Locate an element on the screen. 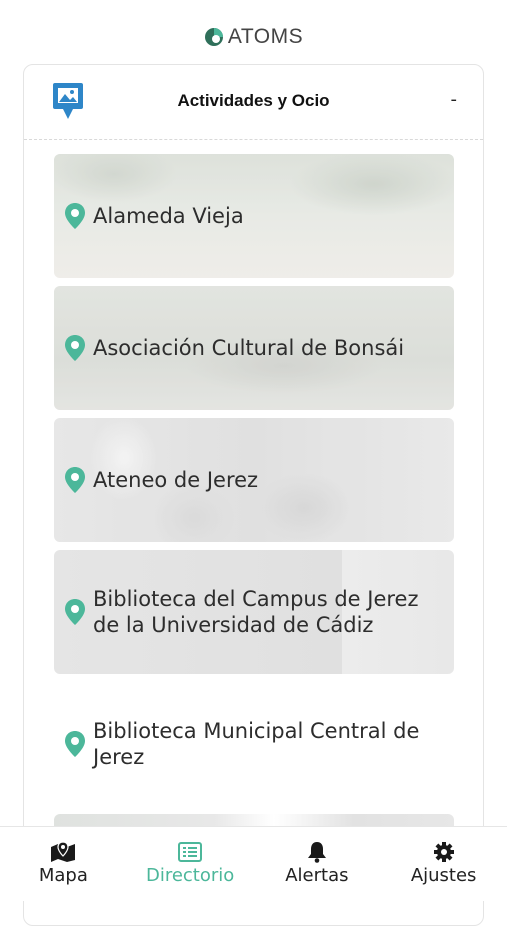 This screenshot has height=926, width=507. tab-ajustes: Ajustes is located at coordinates (443, 864).